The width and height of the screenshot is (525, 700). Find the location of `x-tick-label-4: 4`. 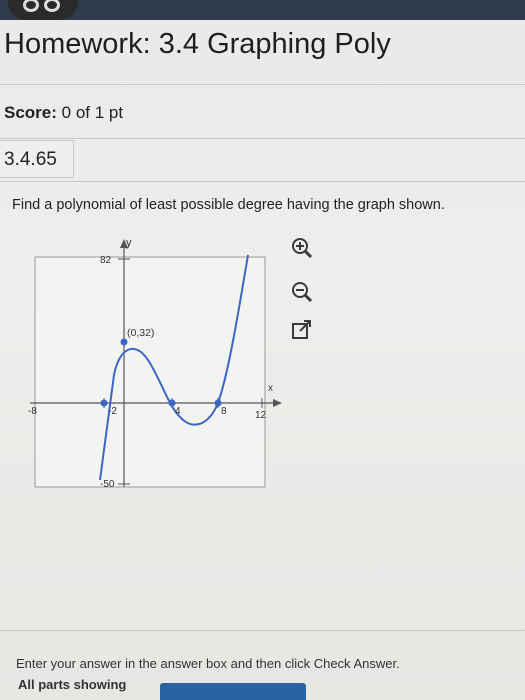

x-tick-label-4: 4 is located at coordinates (178, 411).